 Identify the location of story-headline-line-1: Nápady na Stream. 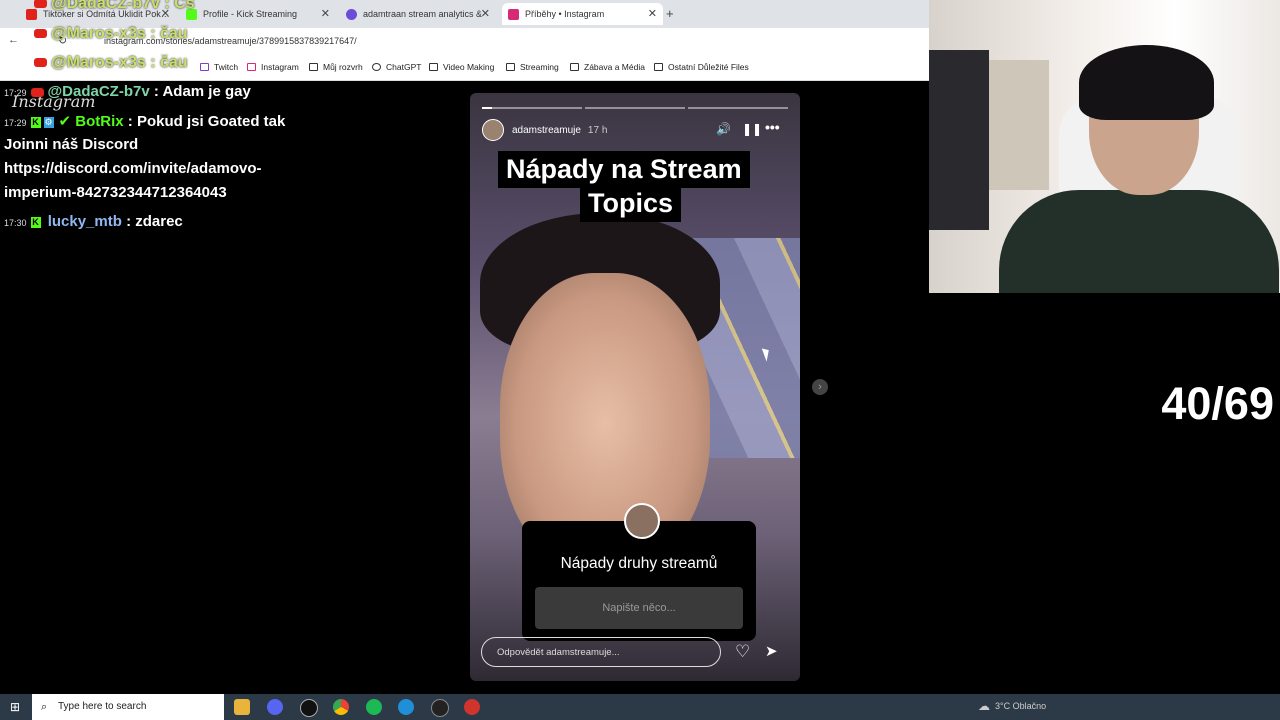
(624, 169).